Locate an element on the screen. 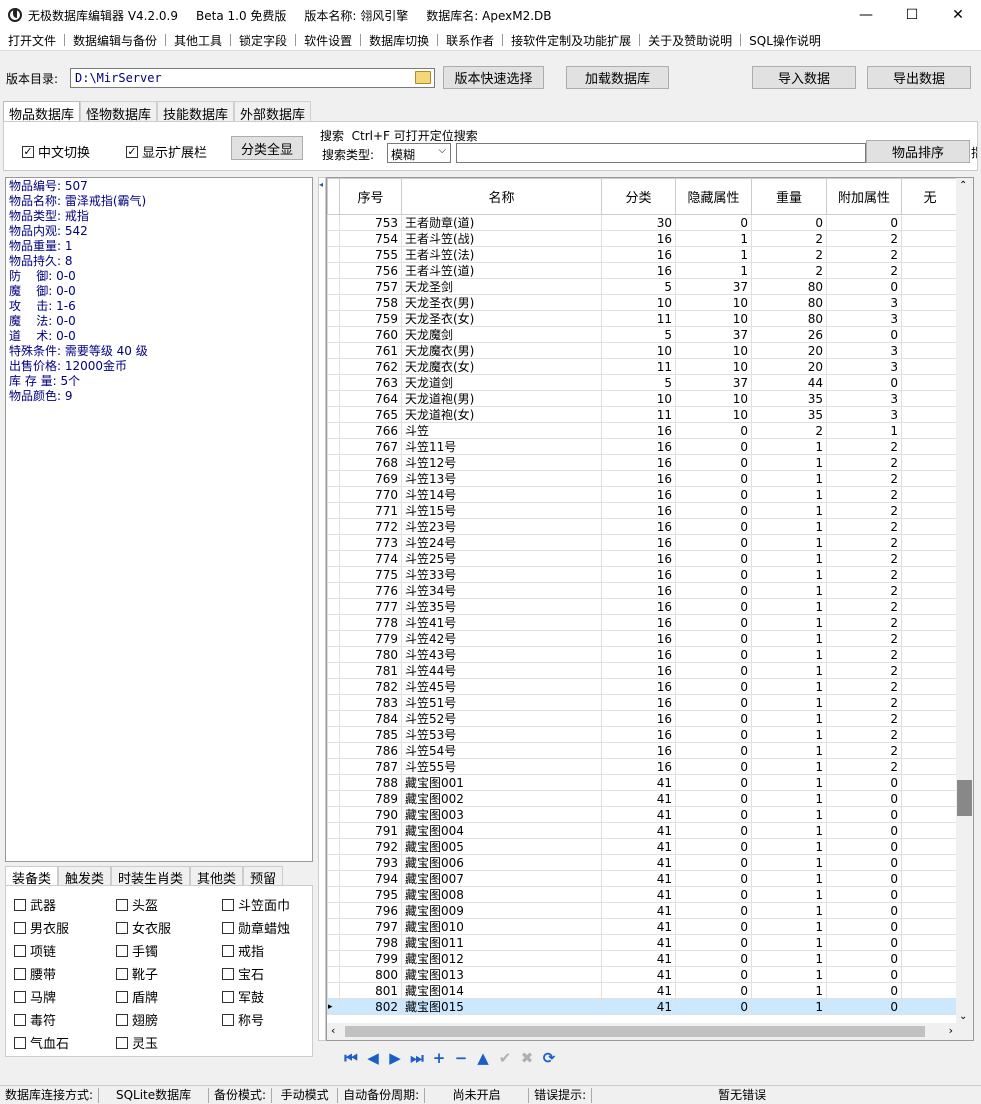 This screenshot has width=981, height=1104. category-checkbox: 项链 is located at coordinates (35, 950).